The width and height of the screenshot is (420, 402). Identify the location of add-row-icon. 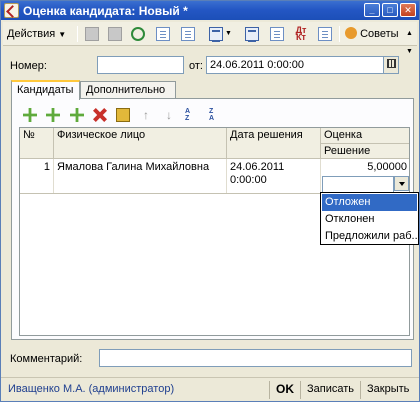
(30, 115).